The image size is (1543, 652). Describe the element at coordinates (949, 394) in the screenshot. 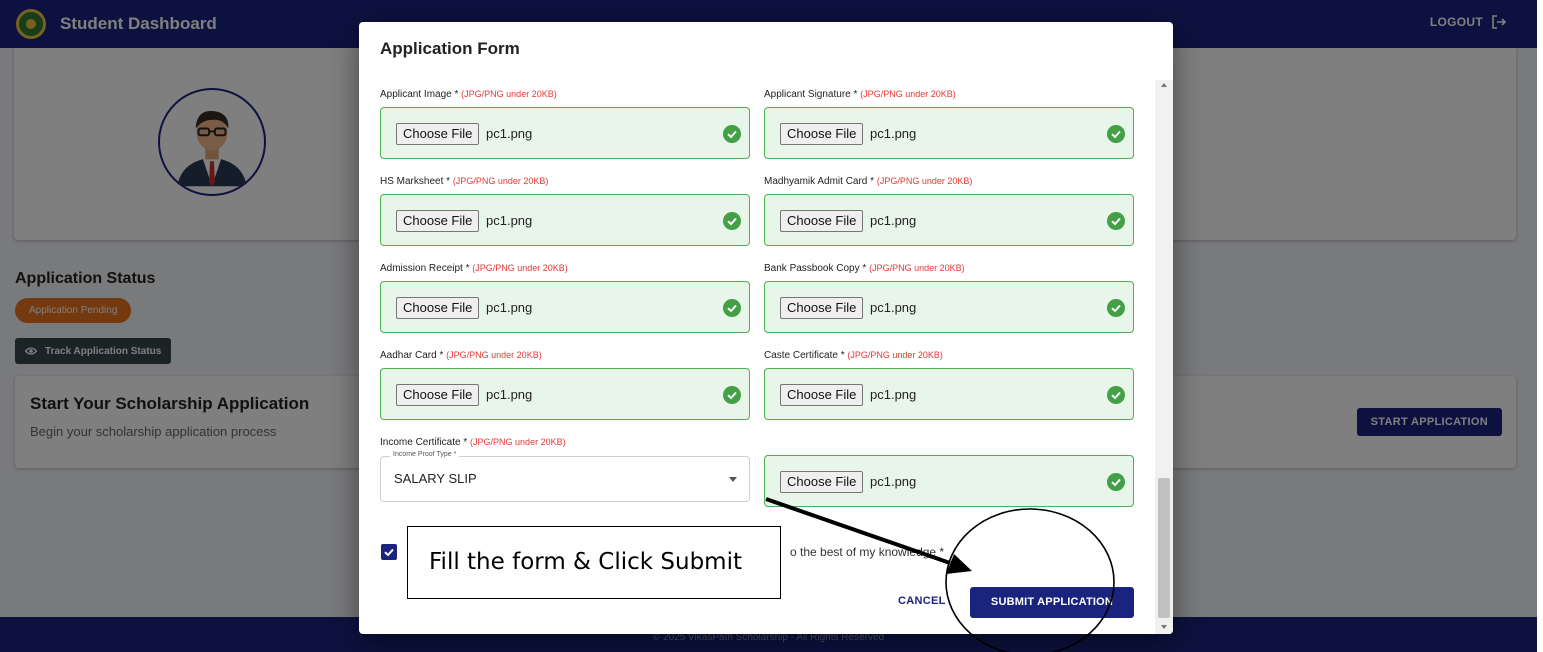

I see `file-input-caste-certificate: Choose File pc1.png` at that location.